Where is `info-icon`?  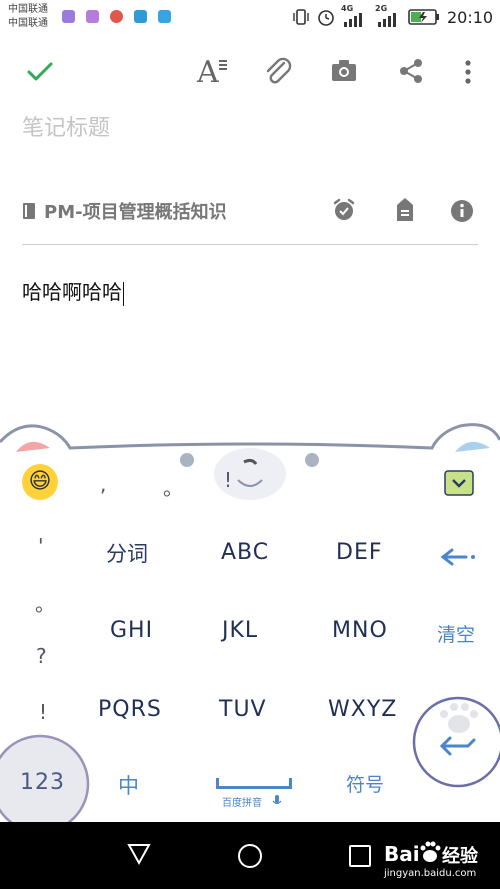
info-icon is located at coordinates (462, 211).